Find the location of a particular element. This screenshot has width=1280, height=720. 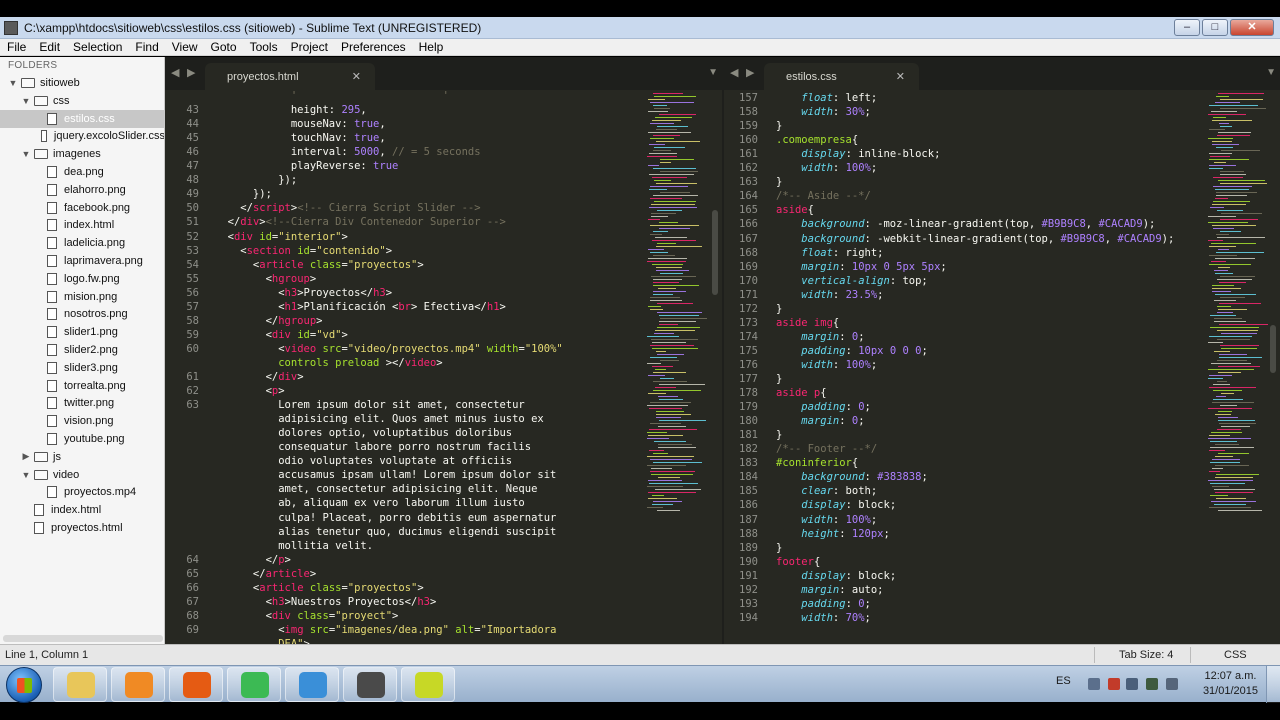

tree-folder: ▼ imagenes is located at coordinates (82, 154).